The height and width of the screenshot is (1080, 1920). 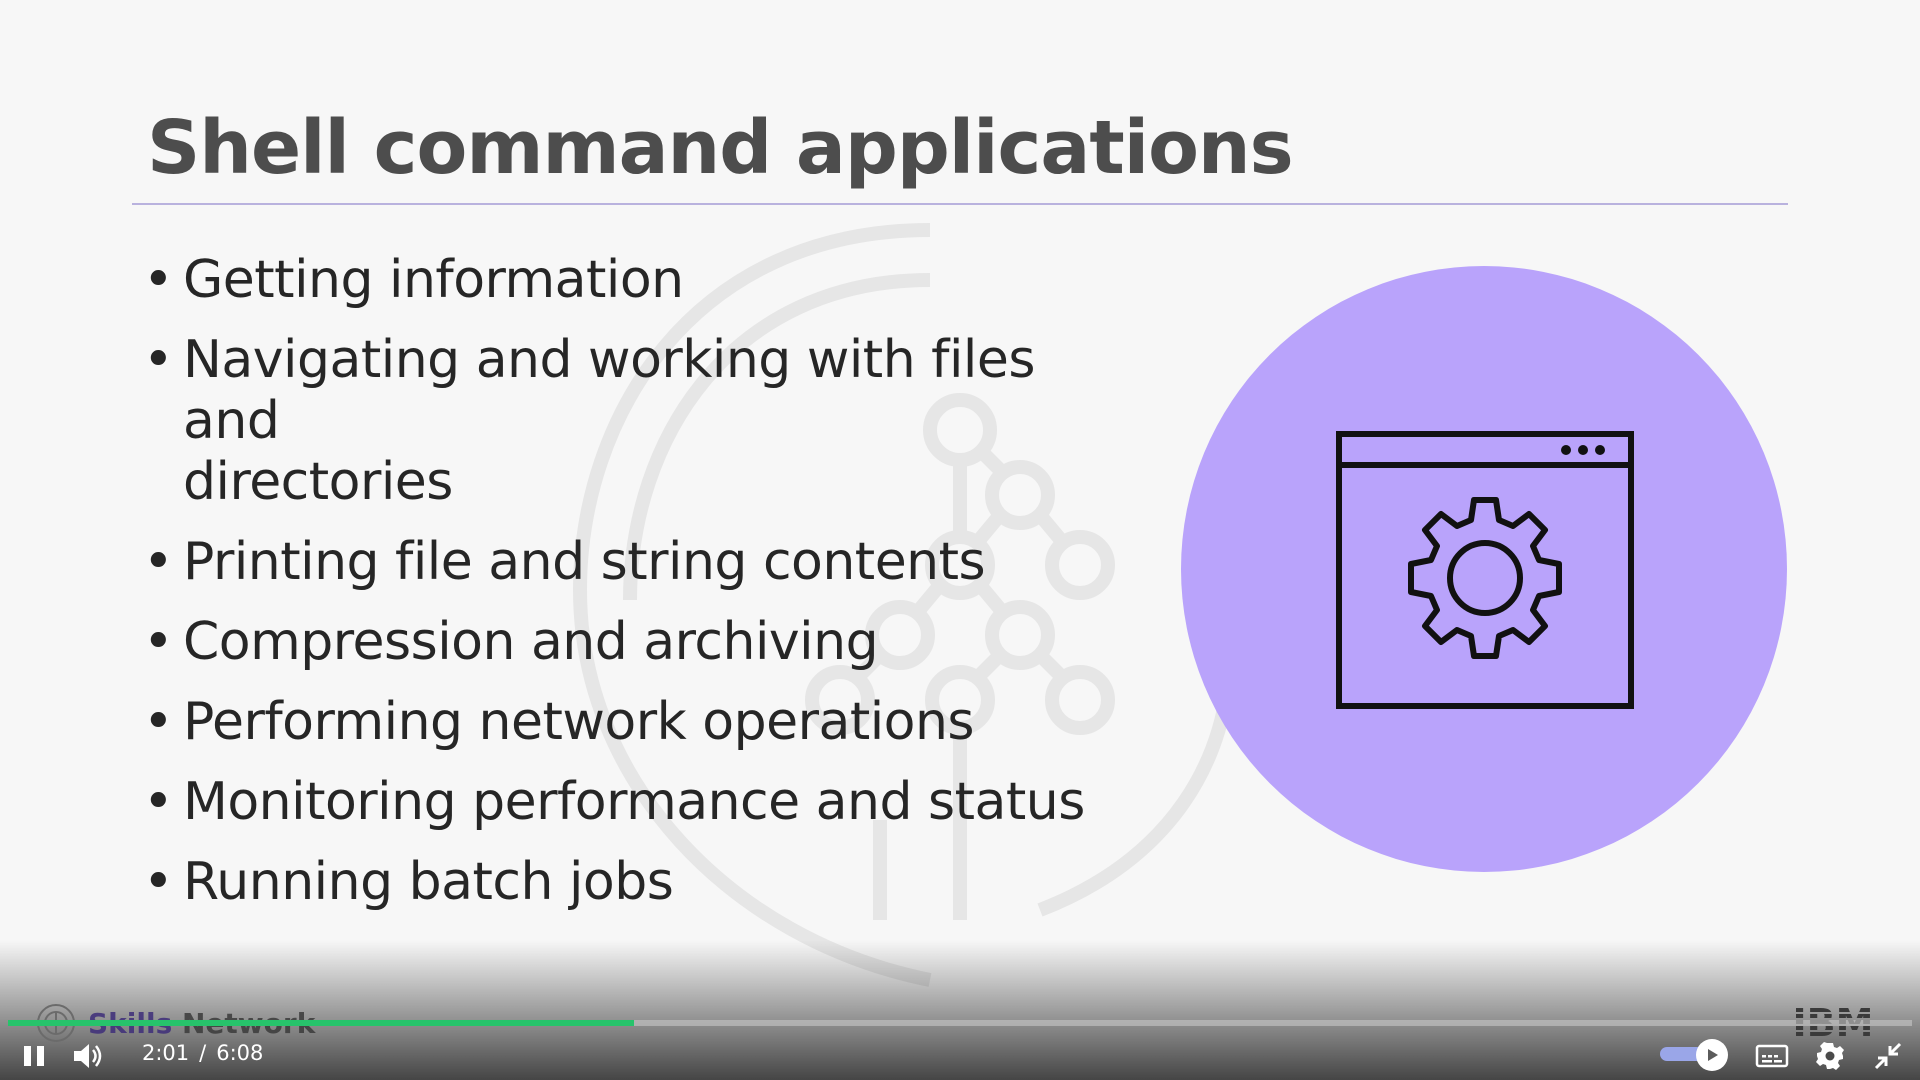 What do you see at coordinates (579, 722) in the screenshot?
I see `bullet-text: Performing network operations` at bounding box center [579, 722].